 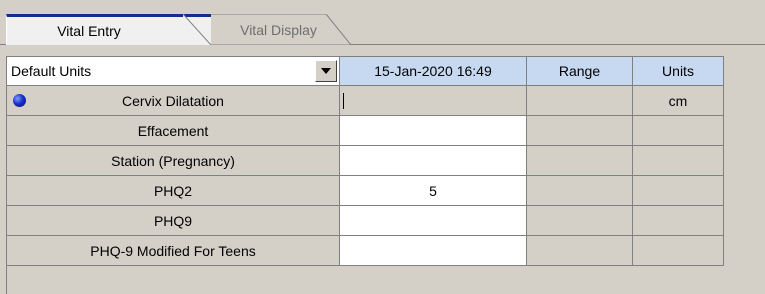 I want to click on row-label: PHQ9, so click(x=173, y=221).